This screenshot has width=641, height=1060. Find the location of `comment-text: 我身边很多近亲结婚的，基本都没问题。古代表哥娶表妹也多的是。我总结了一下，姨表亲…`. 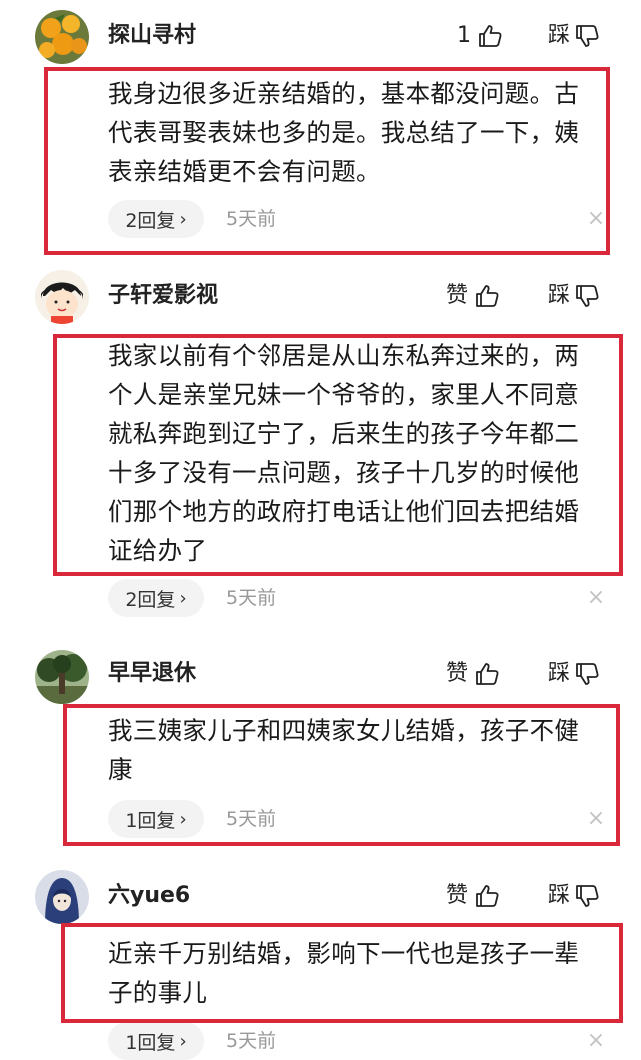

comment-text: 我身边很多近亲结婚的，基本都没问题。古代表哥娶表妹也多的是。我总结了一下，姨表亲… is located at coordinates (344, 132).